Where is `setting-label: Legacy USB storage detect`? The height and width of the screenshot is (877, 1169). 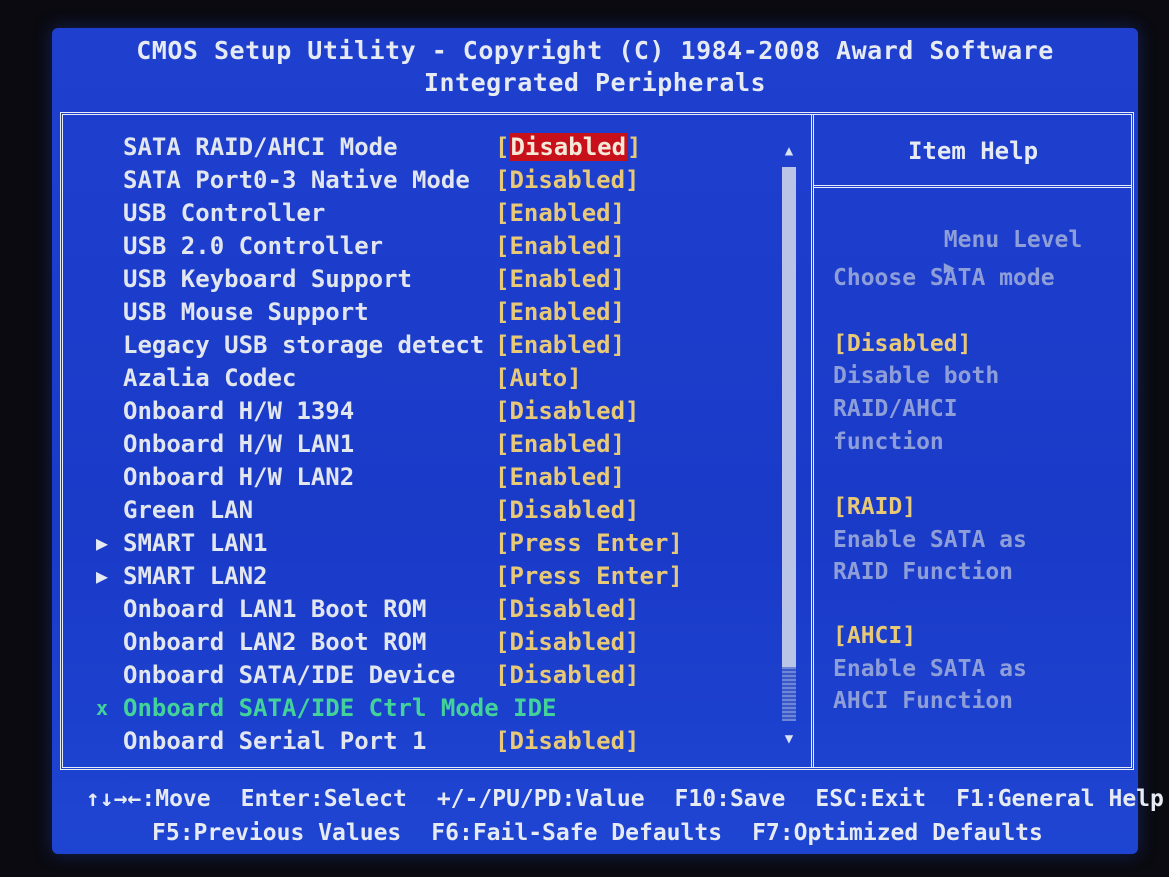 setting-label: Legacy USB storage detect is located at coordinates (304, 345).